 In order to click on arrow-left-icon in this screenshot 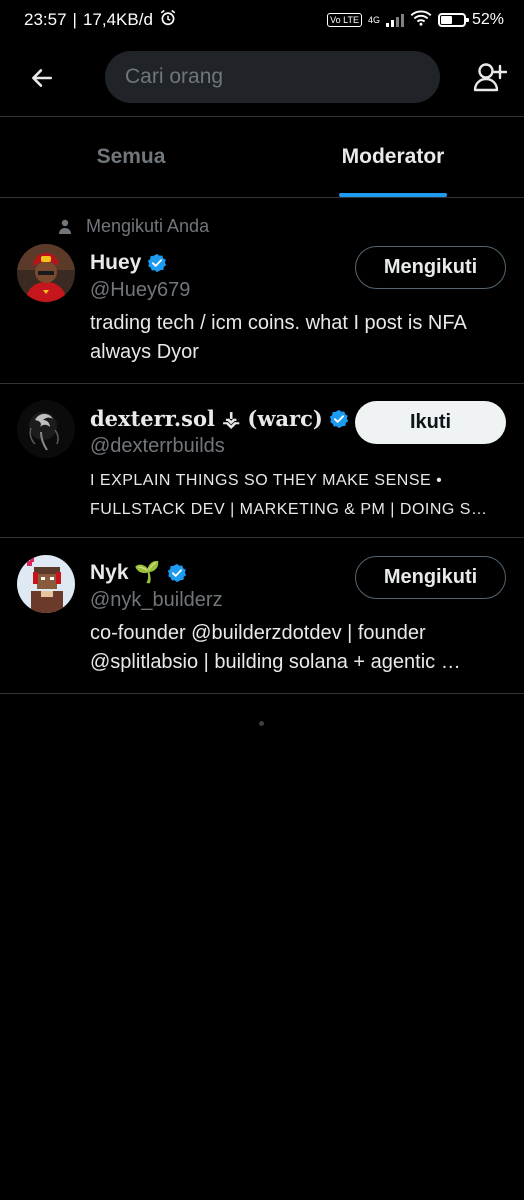, I will do `click(42, 78)`.